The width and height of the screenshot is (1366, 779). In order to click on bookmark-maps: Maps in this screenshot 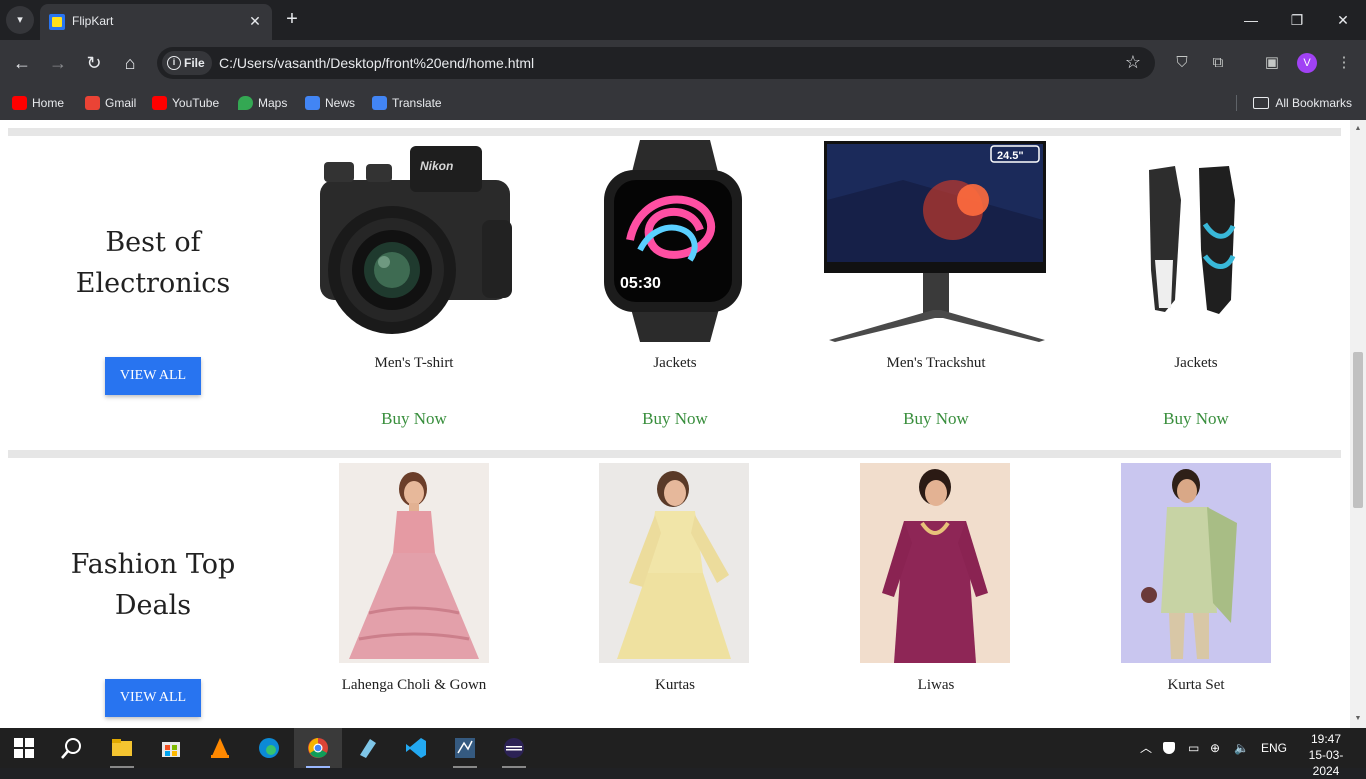, I will do `click(262, 103)`.